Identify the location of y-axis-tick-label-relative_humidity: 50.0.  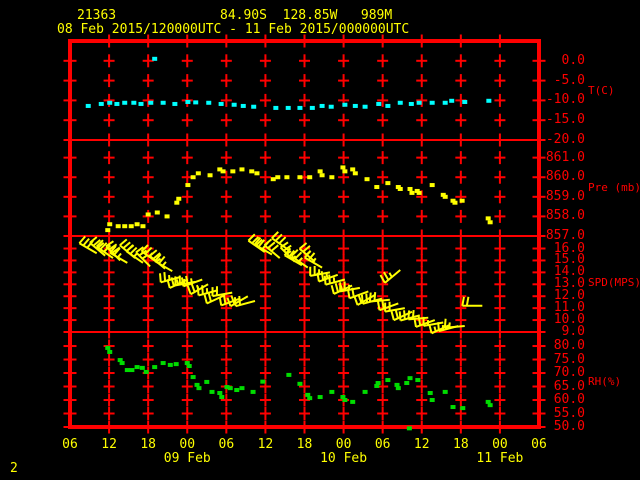
(569, 426).